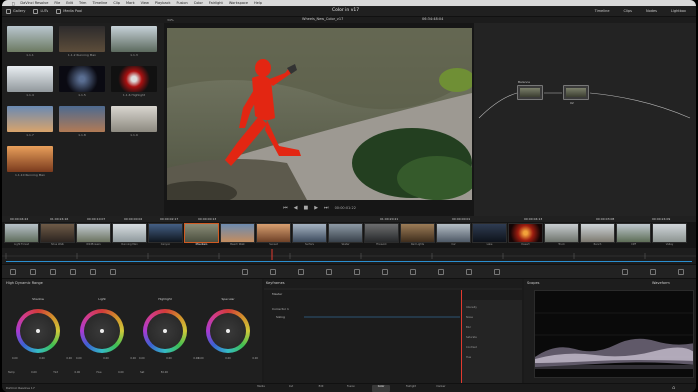 Image resolution: width=698 pixels, height=392 pixels. What do you see at coordinates (238, 3) in the screenshot?
I see `menu-workspace: Workspace` at bounding box center [238, 3].